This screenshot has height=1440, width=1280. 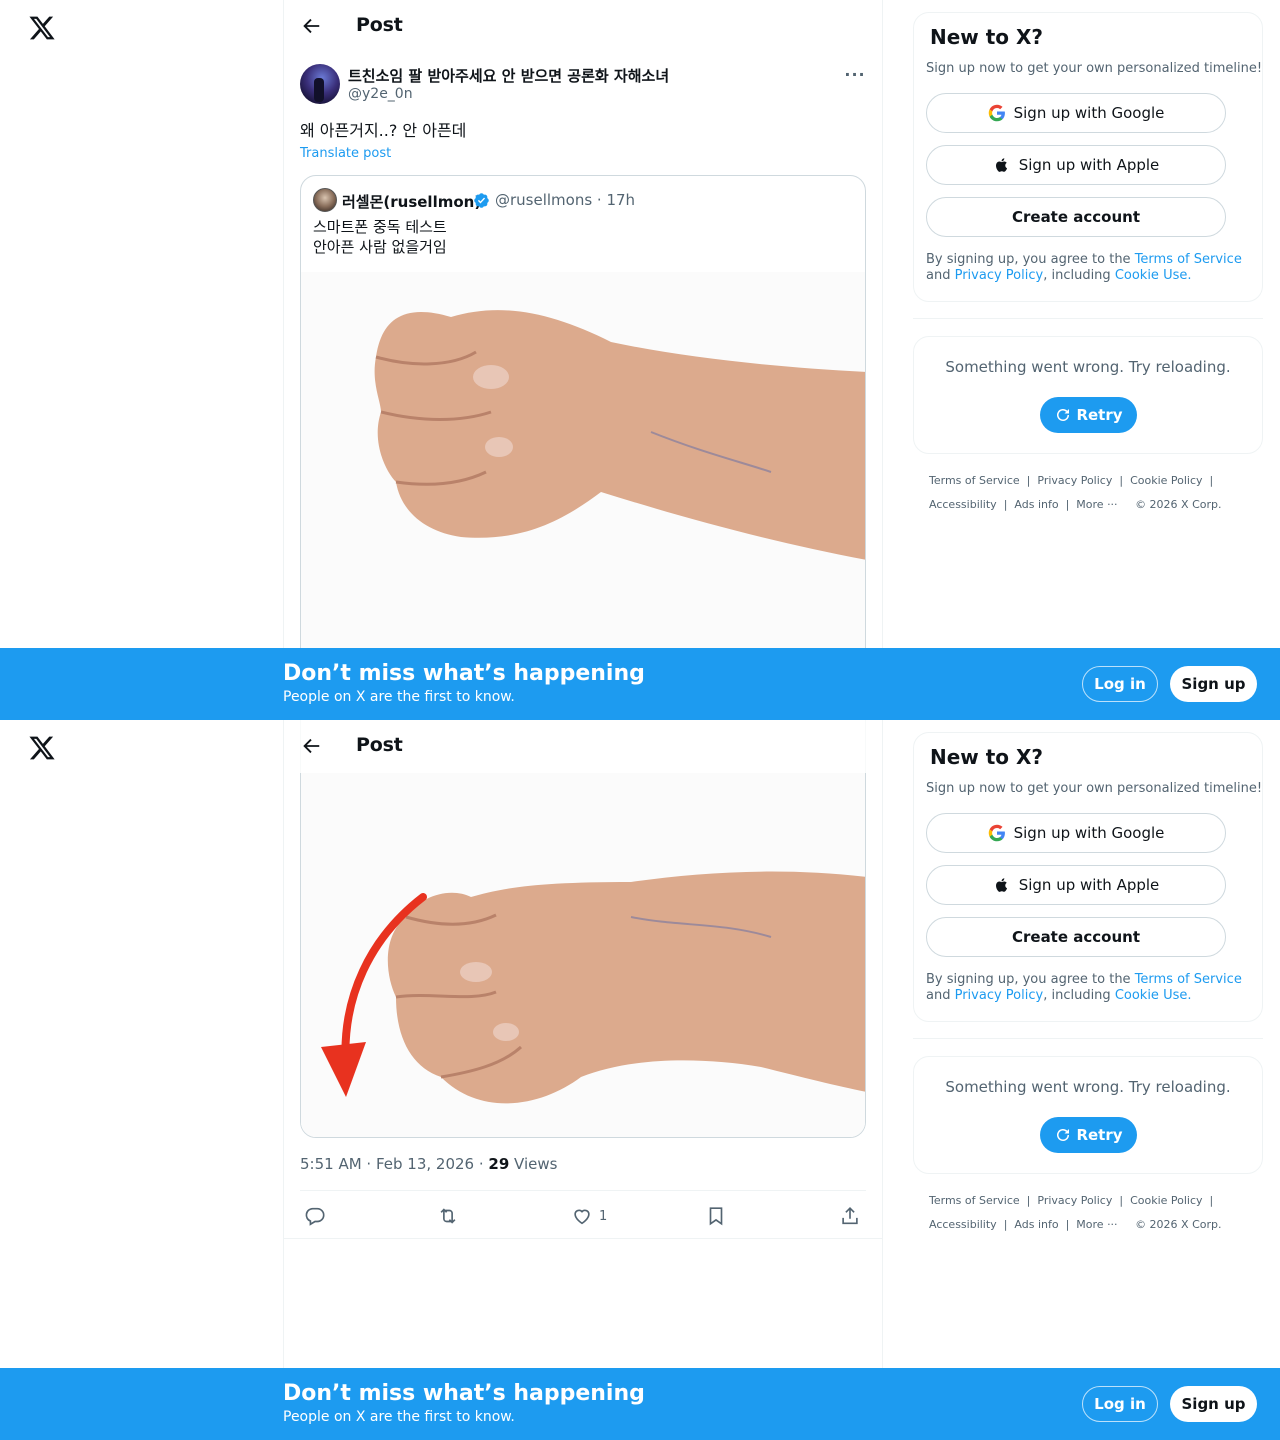 I want to click on bookmark-icon, so click(x=716, y=1216).